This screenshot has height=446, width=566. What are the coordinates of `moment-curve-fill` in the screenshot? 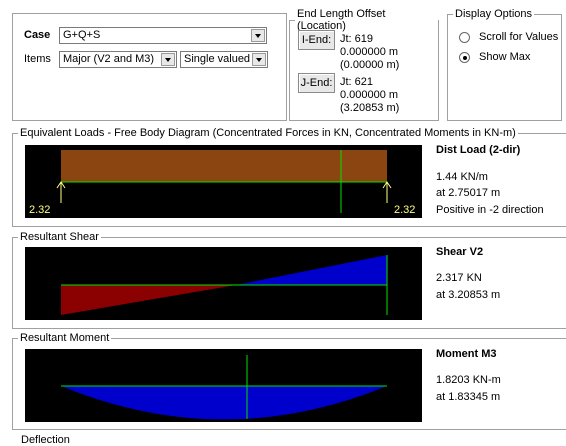 It's located at (224, 403).